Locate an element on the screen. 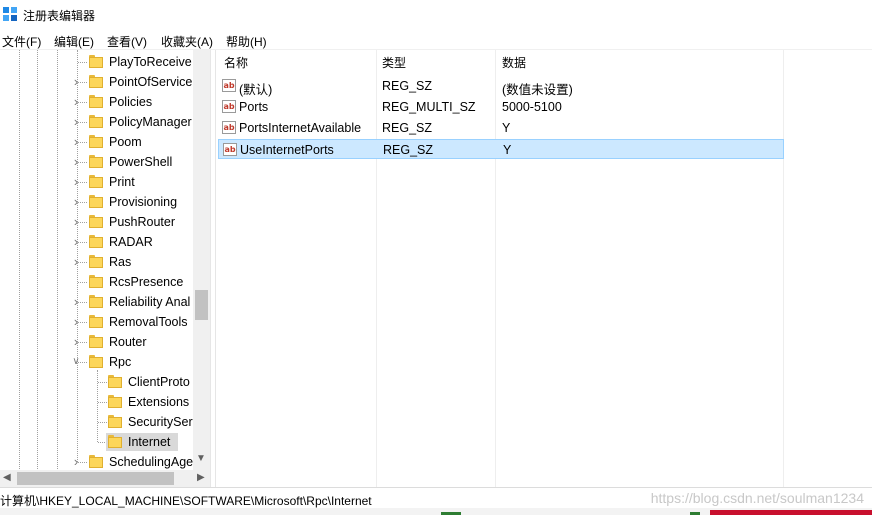 The image size is (872, 515). value-data: (数值未设置) is located at coordinates (537, 90).